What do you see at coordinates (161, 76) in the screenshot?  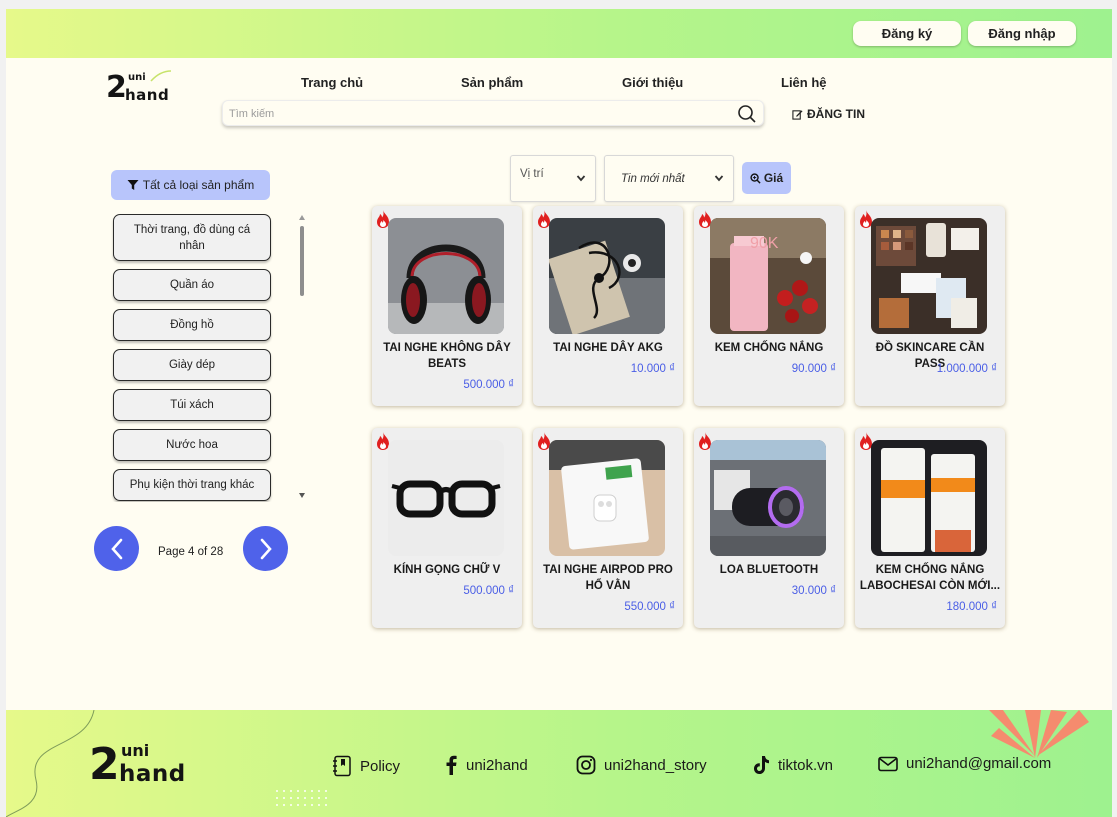 I see `logo-swoosh-icon` at bounding box center [161, 76].